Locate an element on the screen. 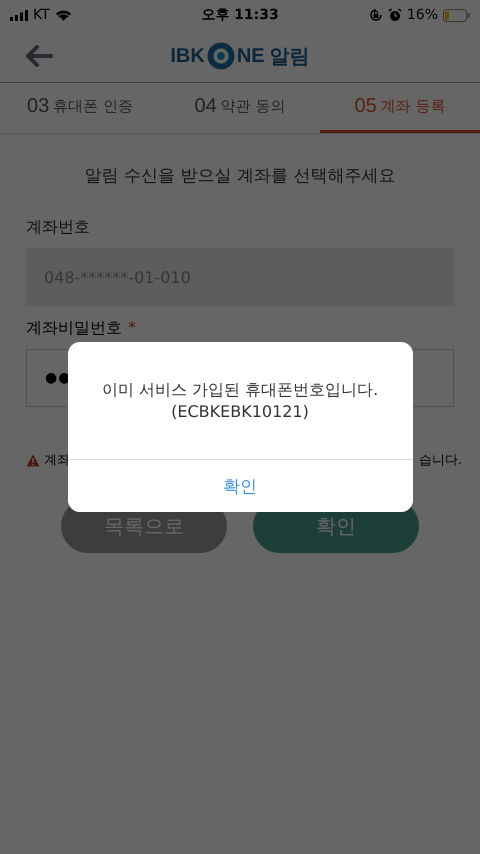  warning-text: 습니다. is located at coordinates (440, 460).